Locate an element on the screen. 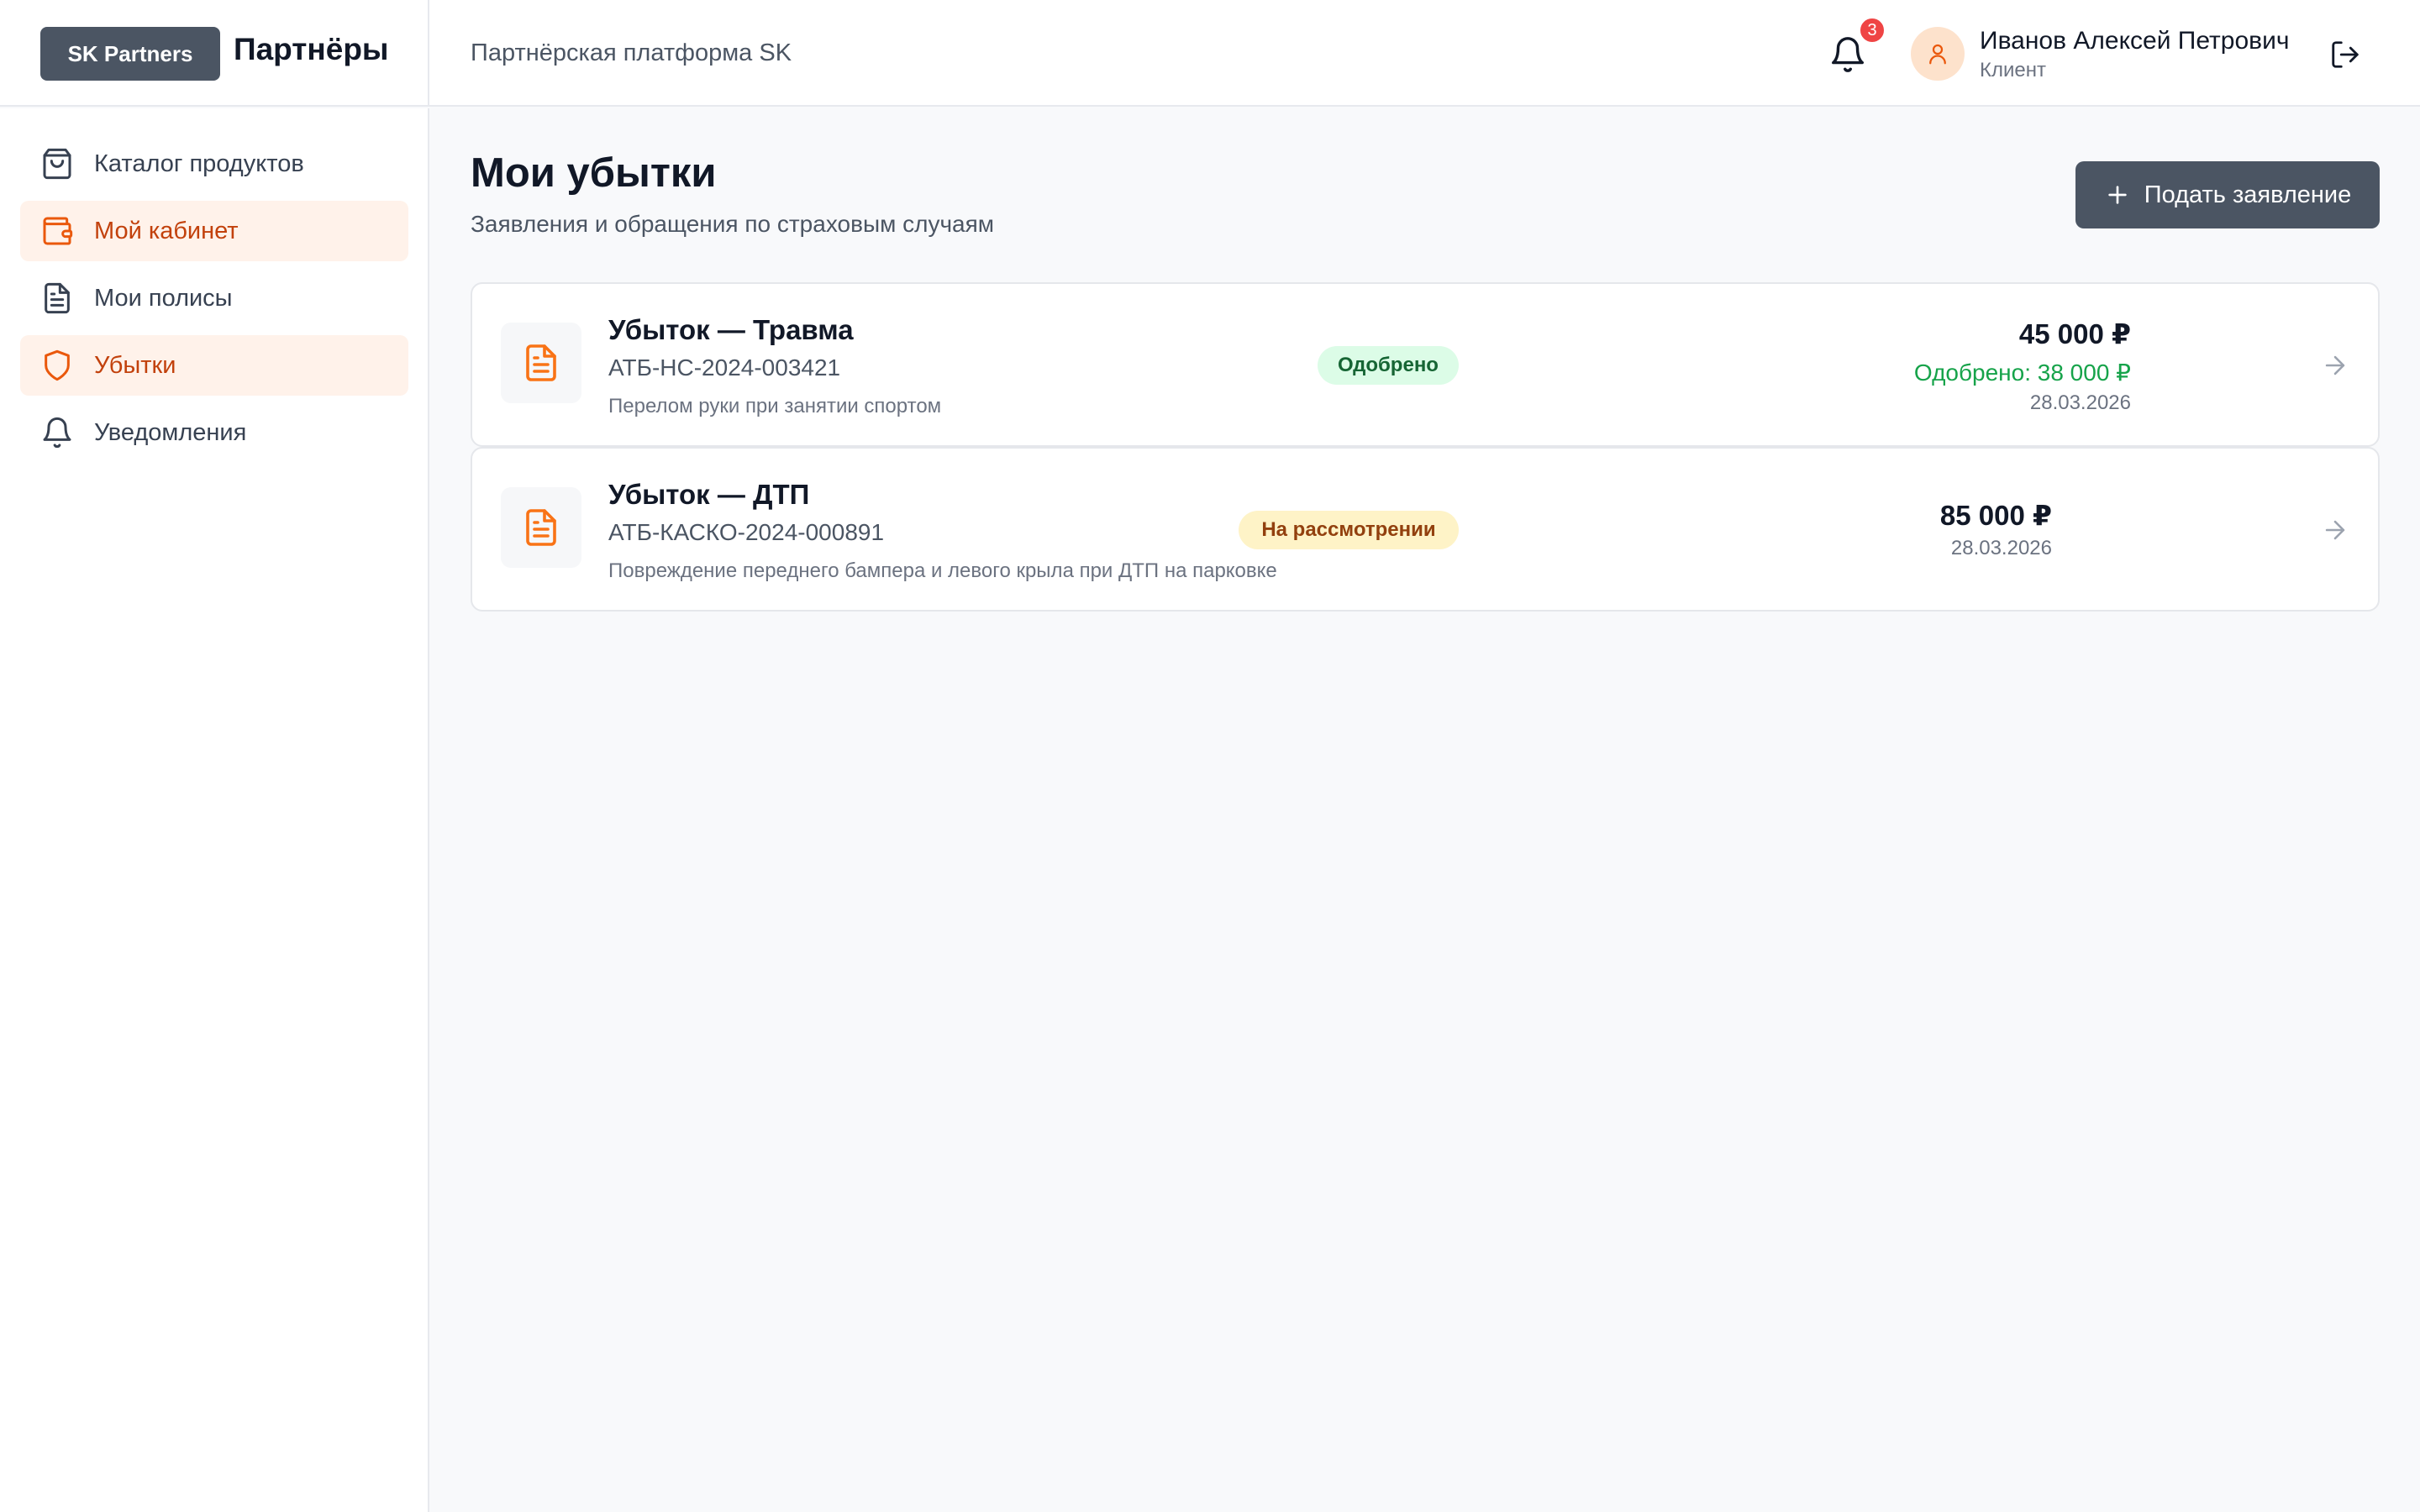 The height and width of the screenshot is (1512, 2420). user-icon is located at coordinates (1937, 54).